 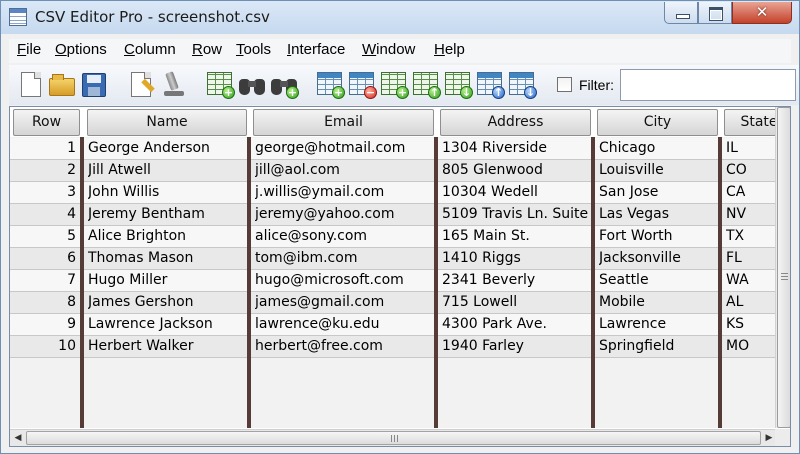 I want to click on cell-row-number: 10, so click(x=43, y=346).